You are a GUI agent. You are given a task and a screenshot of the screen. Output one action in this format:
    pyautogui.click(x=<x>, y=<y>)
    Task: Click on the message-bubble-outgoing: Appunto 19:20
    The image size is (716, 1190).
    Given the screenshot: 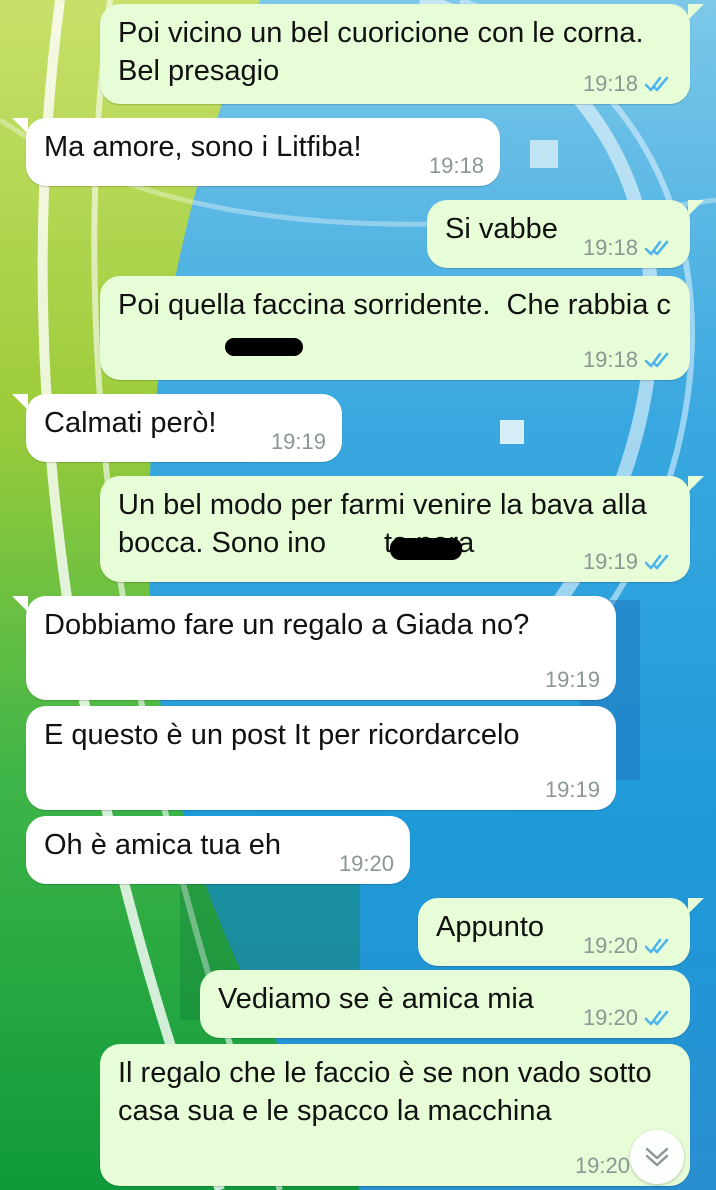 What is the action you would take?
    pyautogui.click(x=561, y=932)
    